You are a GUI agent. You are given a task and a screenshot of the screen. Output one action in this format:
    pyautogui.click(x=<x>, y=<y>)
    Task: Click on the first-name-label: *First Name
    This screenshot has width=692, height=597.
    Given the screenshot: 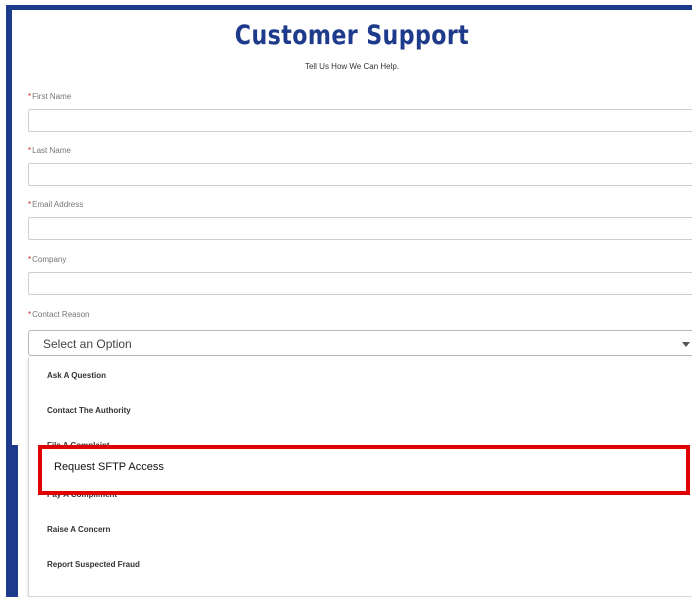 What is the action you would take?
    pyautogui.click(x=50, y=96)
    